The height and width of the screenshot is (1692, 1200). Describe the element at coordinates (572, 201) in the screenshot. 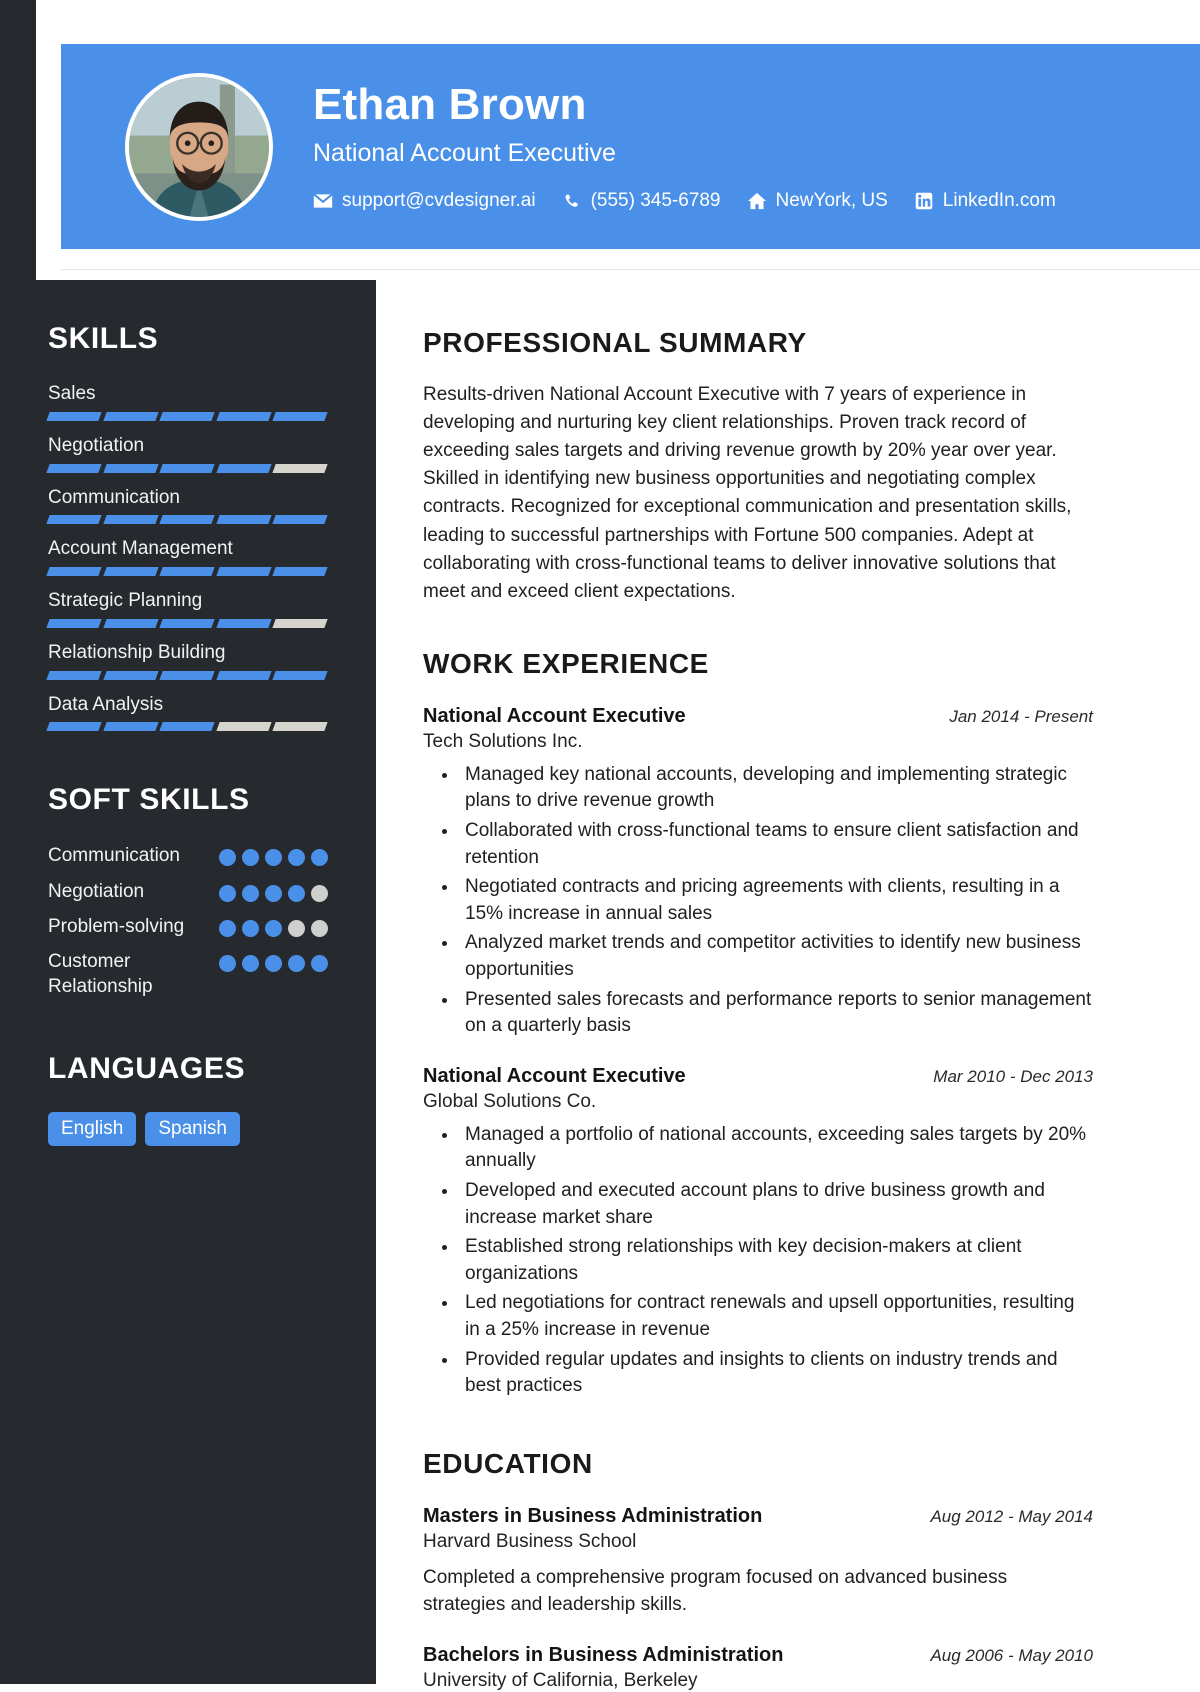

I see `phone-icon` at that location.